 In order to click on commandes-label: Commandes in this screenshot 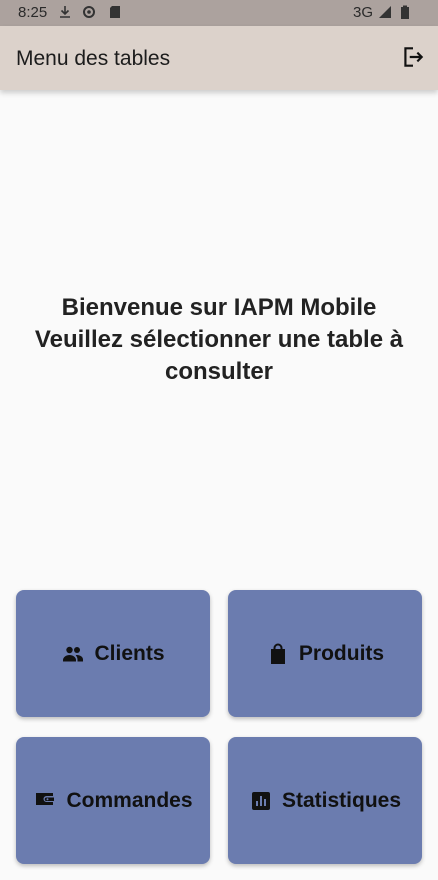, I will do `click(129, 800)`.